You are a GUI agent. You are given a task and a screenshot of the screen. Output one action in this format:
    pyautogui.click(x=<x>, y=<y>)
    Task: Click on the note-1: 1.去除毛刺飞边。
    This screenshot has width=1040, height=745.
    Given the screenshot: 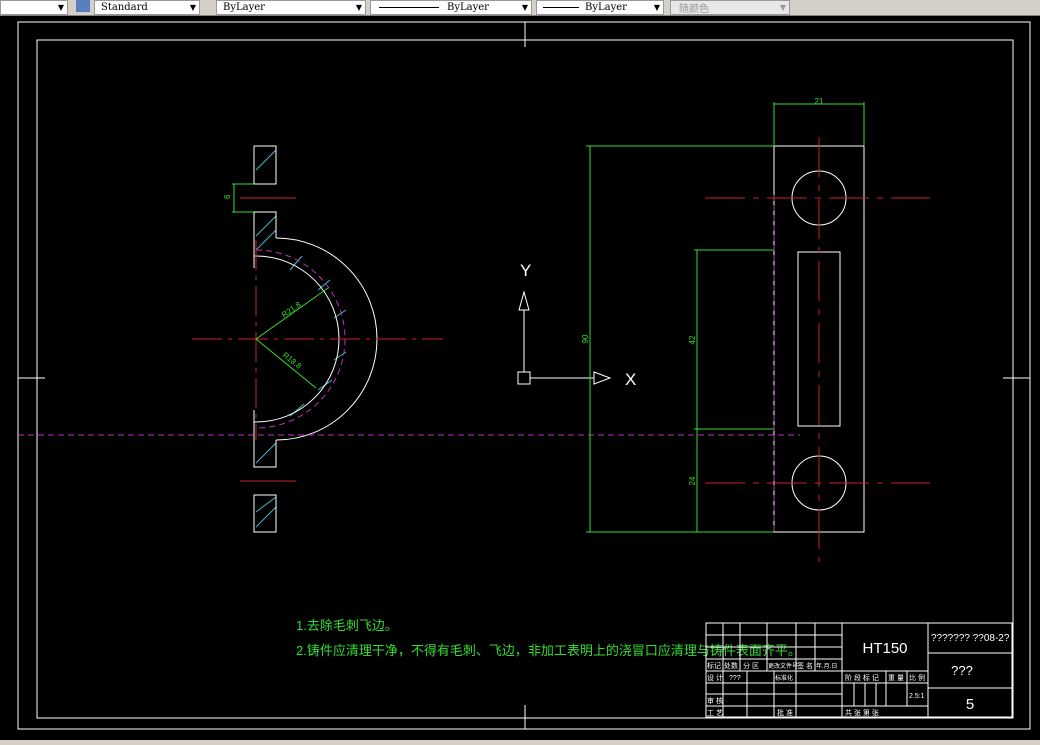 What is the action you would take?
    pyautogui.click(x=347, y=625)
    